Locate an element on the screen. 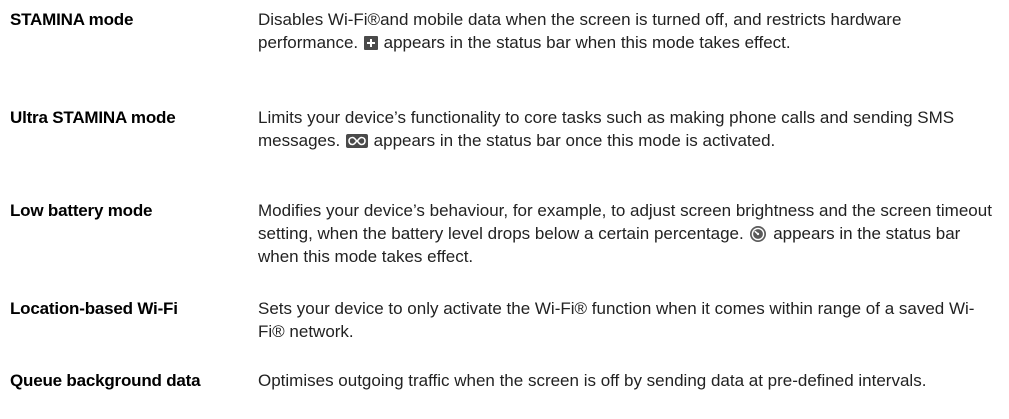 The image size is (1009, 419). ultra-stamina-infinity-icon is located at coordinates (356, 141).